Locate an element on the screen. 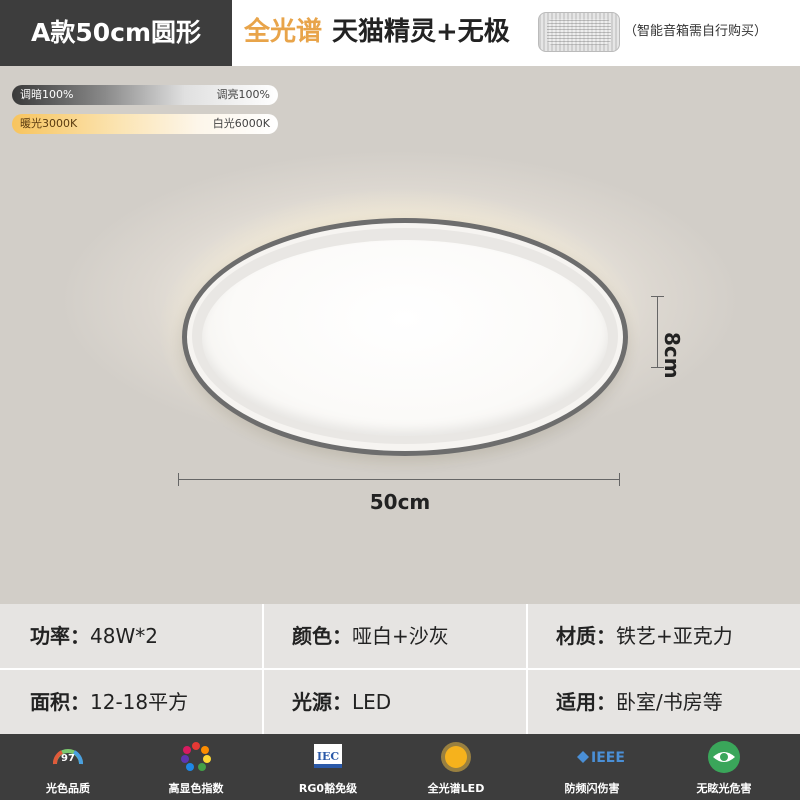 This screenshot has height=800, width=800. spec-power: 功率：48W*2 is located at coordinates (94, 636).